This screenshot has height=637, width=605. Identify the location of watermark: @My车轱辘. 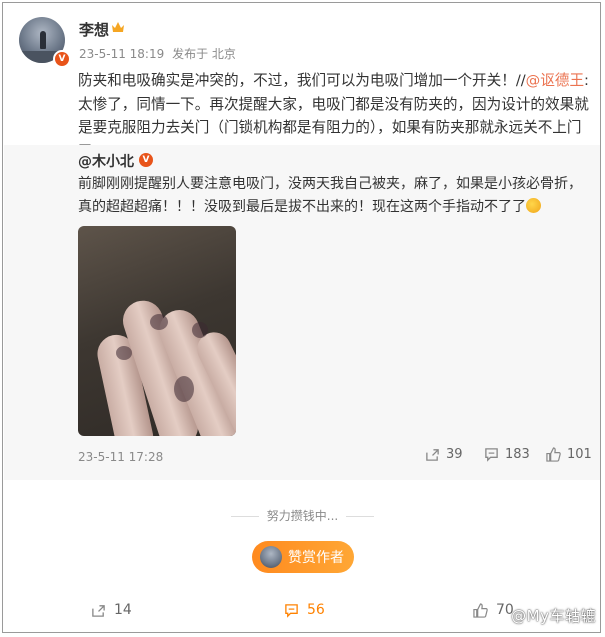
(553, 616).